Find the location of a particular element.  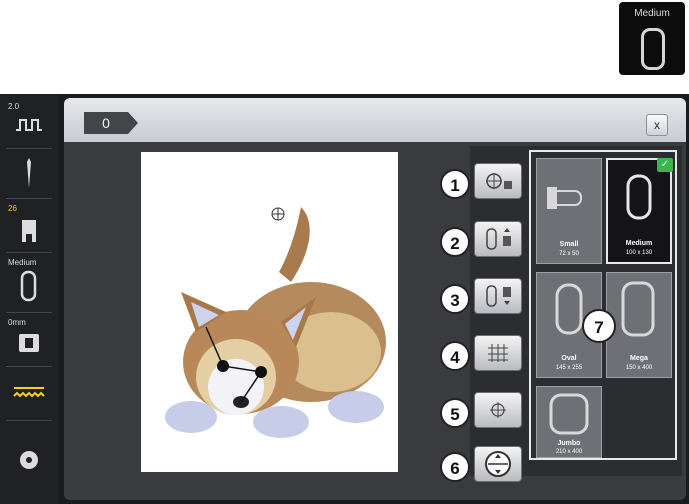

hoop-size: 210 x 400 is located at coordinates (569, 452).